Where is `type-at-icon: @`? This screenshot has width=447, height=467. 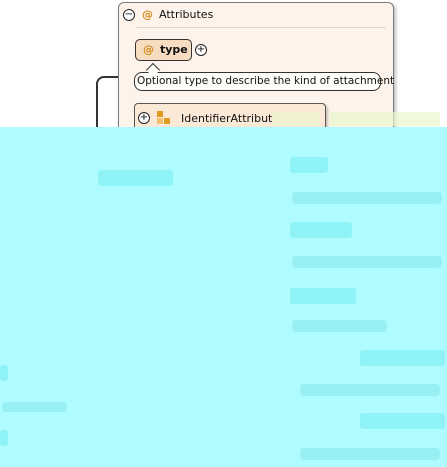 type-at-icon: @ is located at coordinates (148, 49).